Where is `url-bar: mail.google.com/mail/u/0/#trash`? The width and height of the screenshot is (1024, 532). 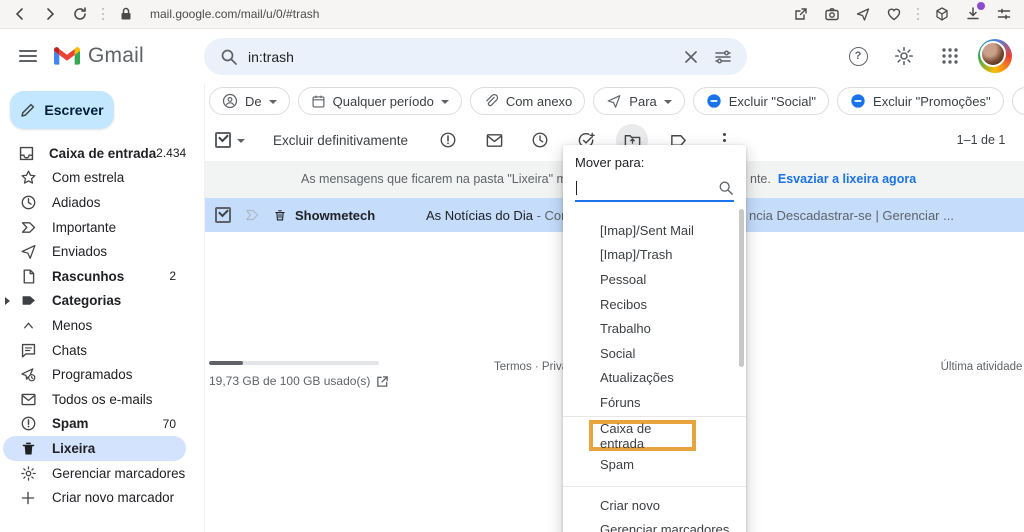
url-bar: mail.google.com/mail/u/0/#trash is located at coordinates (234, 14).